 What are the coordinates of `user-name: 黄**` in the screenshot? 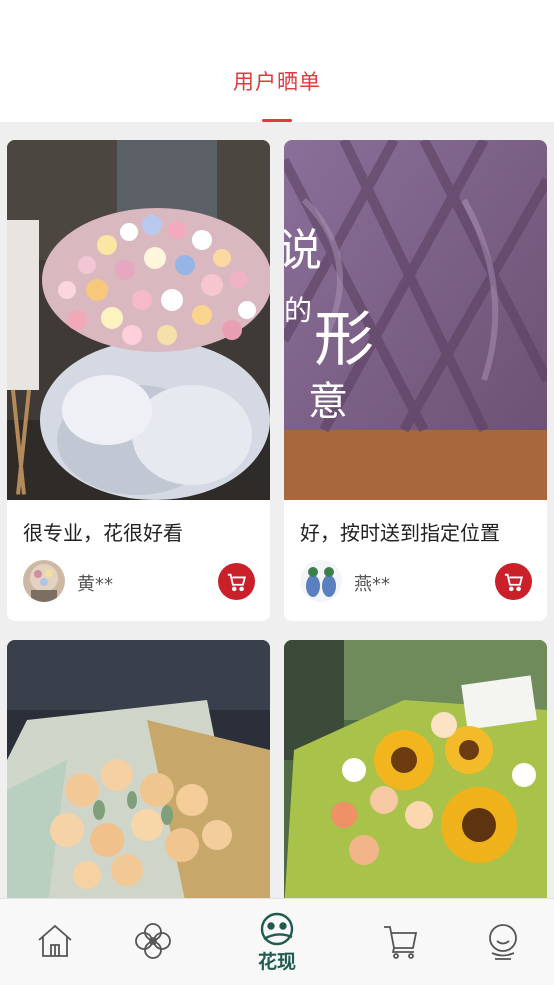 It's located at (95, 584).